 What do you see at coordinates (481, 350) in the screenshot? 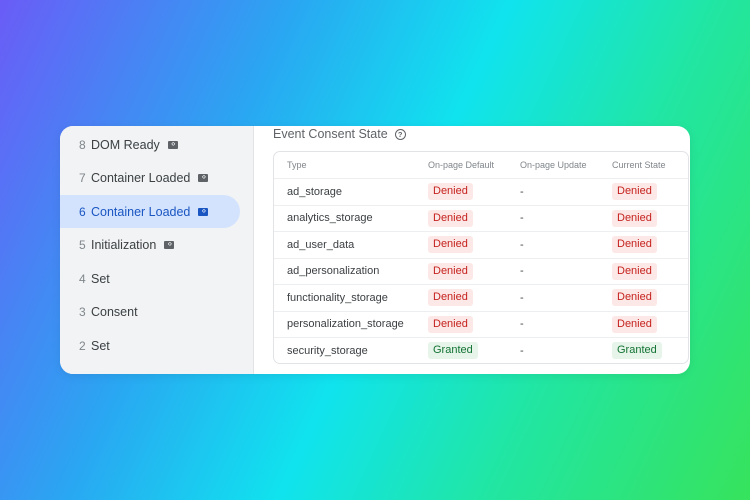
I see `table-row: security_storage Granted - Granted` at bounding box center [481, 350].